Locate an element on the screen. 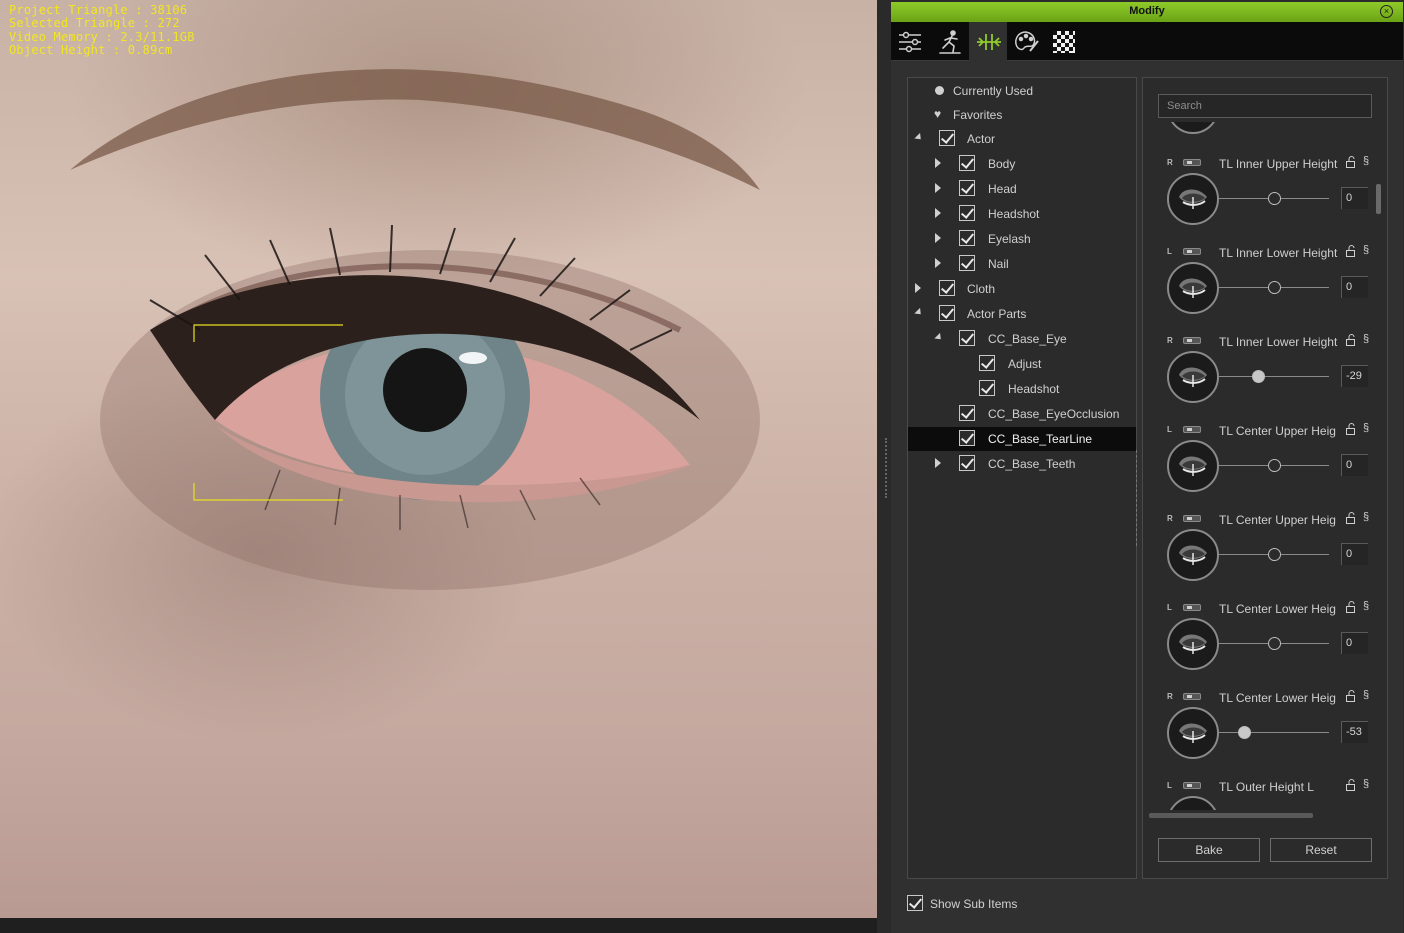 Image resolution: width=1404 pixels, height=933 pixels. cloth-checkbox is located at coordinates (947, 288).